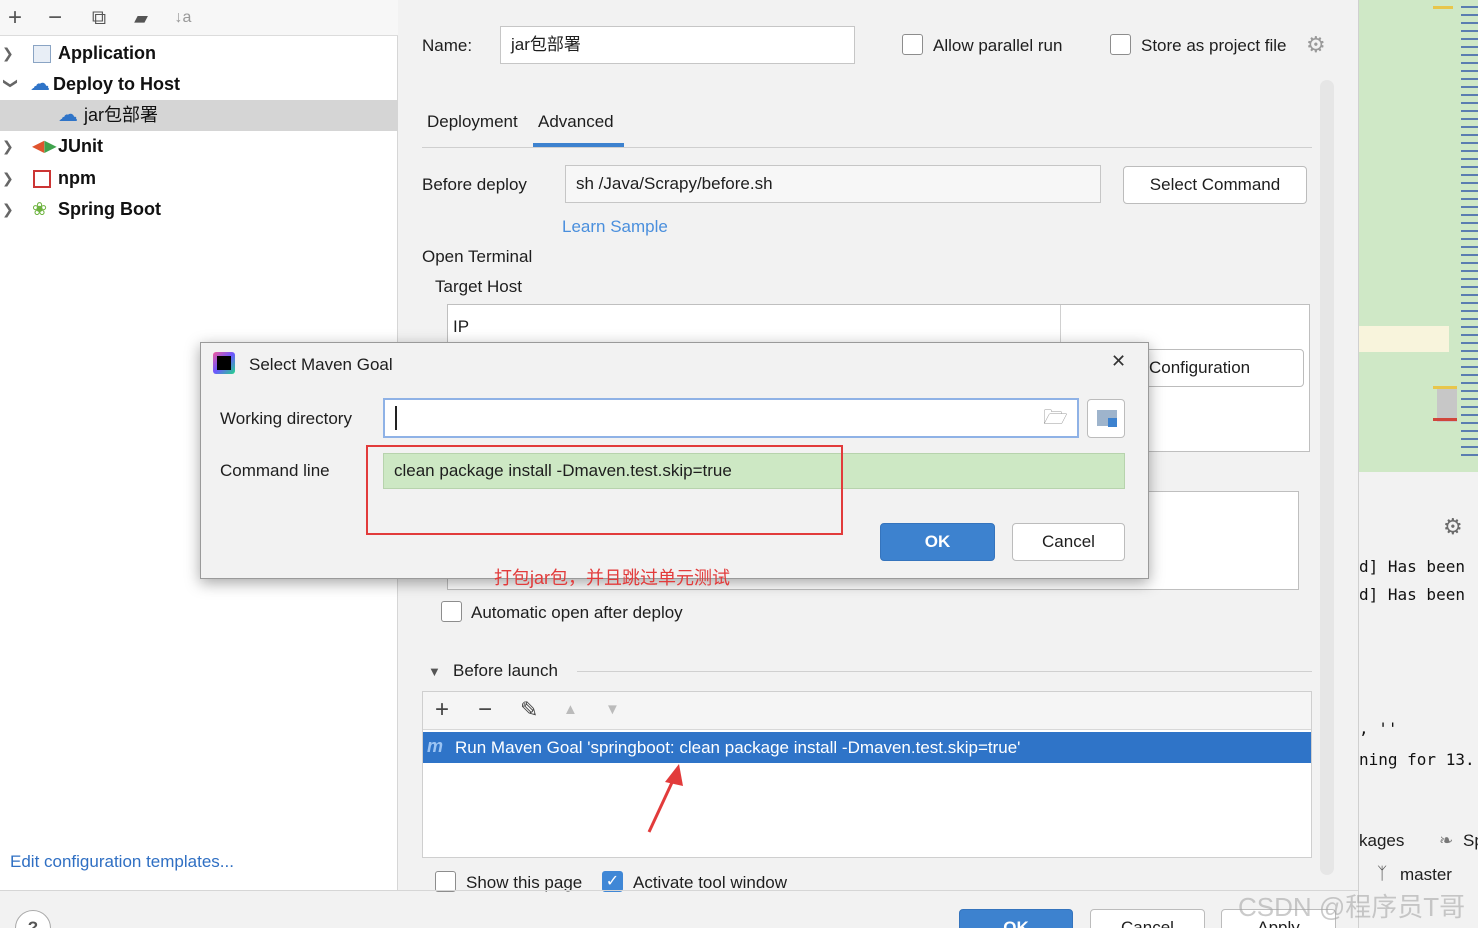 The image size is (1478, 928). What do you see at coordinates (665, 798) in the screenshot?
I see `red-arrow-annotation` at bounding box center [665, 798].